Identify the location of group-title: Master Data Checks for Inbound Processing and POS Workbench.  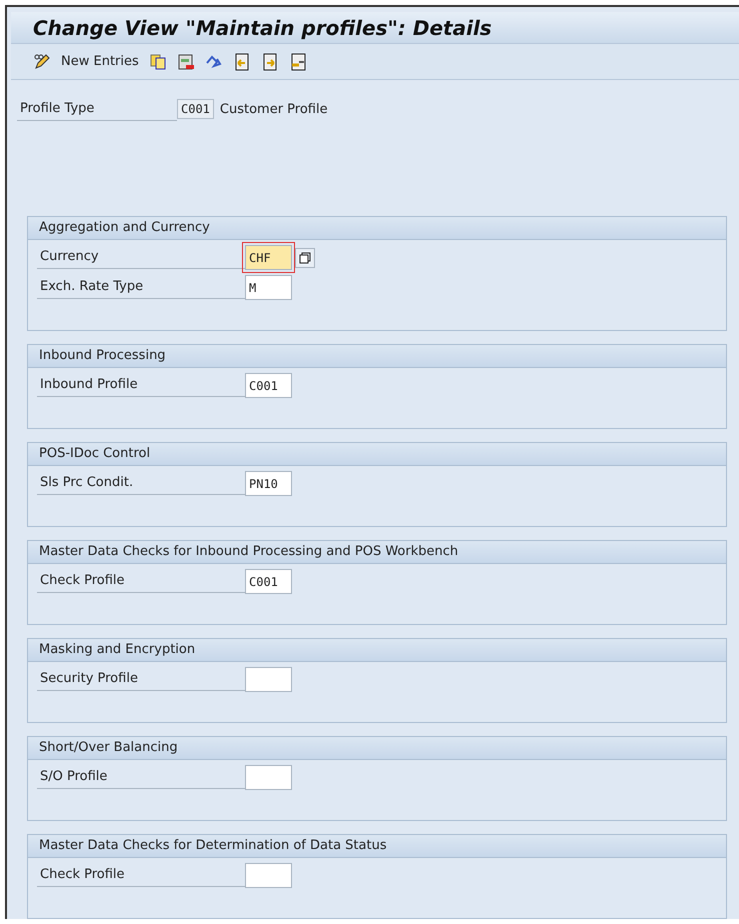
(377, 552).